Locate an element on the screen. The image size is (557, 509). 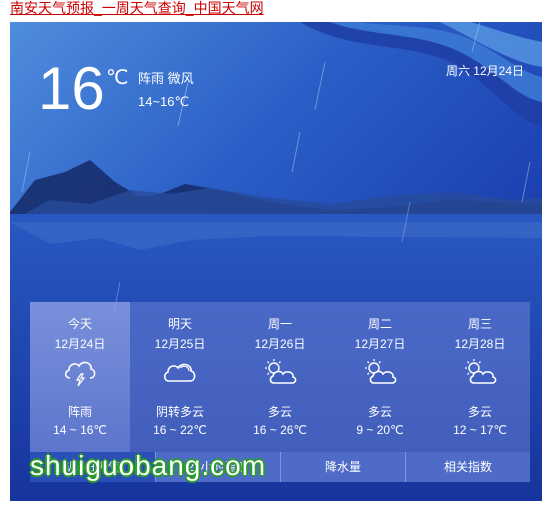
forecast-condition: 阴转多云 is located at coordinates (179, 412).